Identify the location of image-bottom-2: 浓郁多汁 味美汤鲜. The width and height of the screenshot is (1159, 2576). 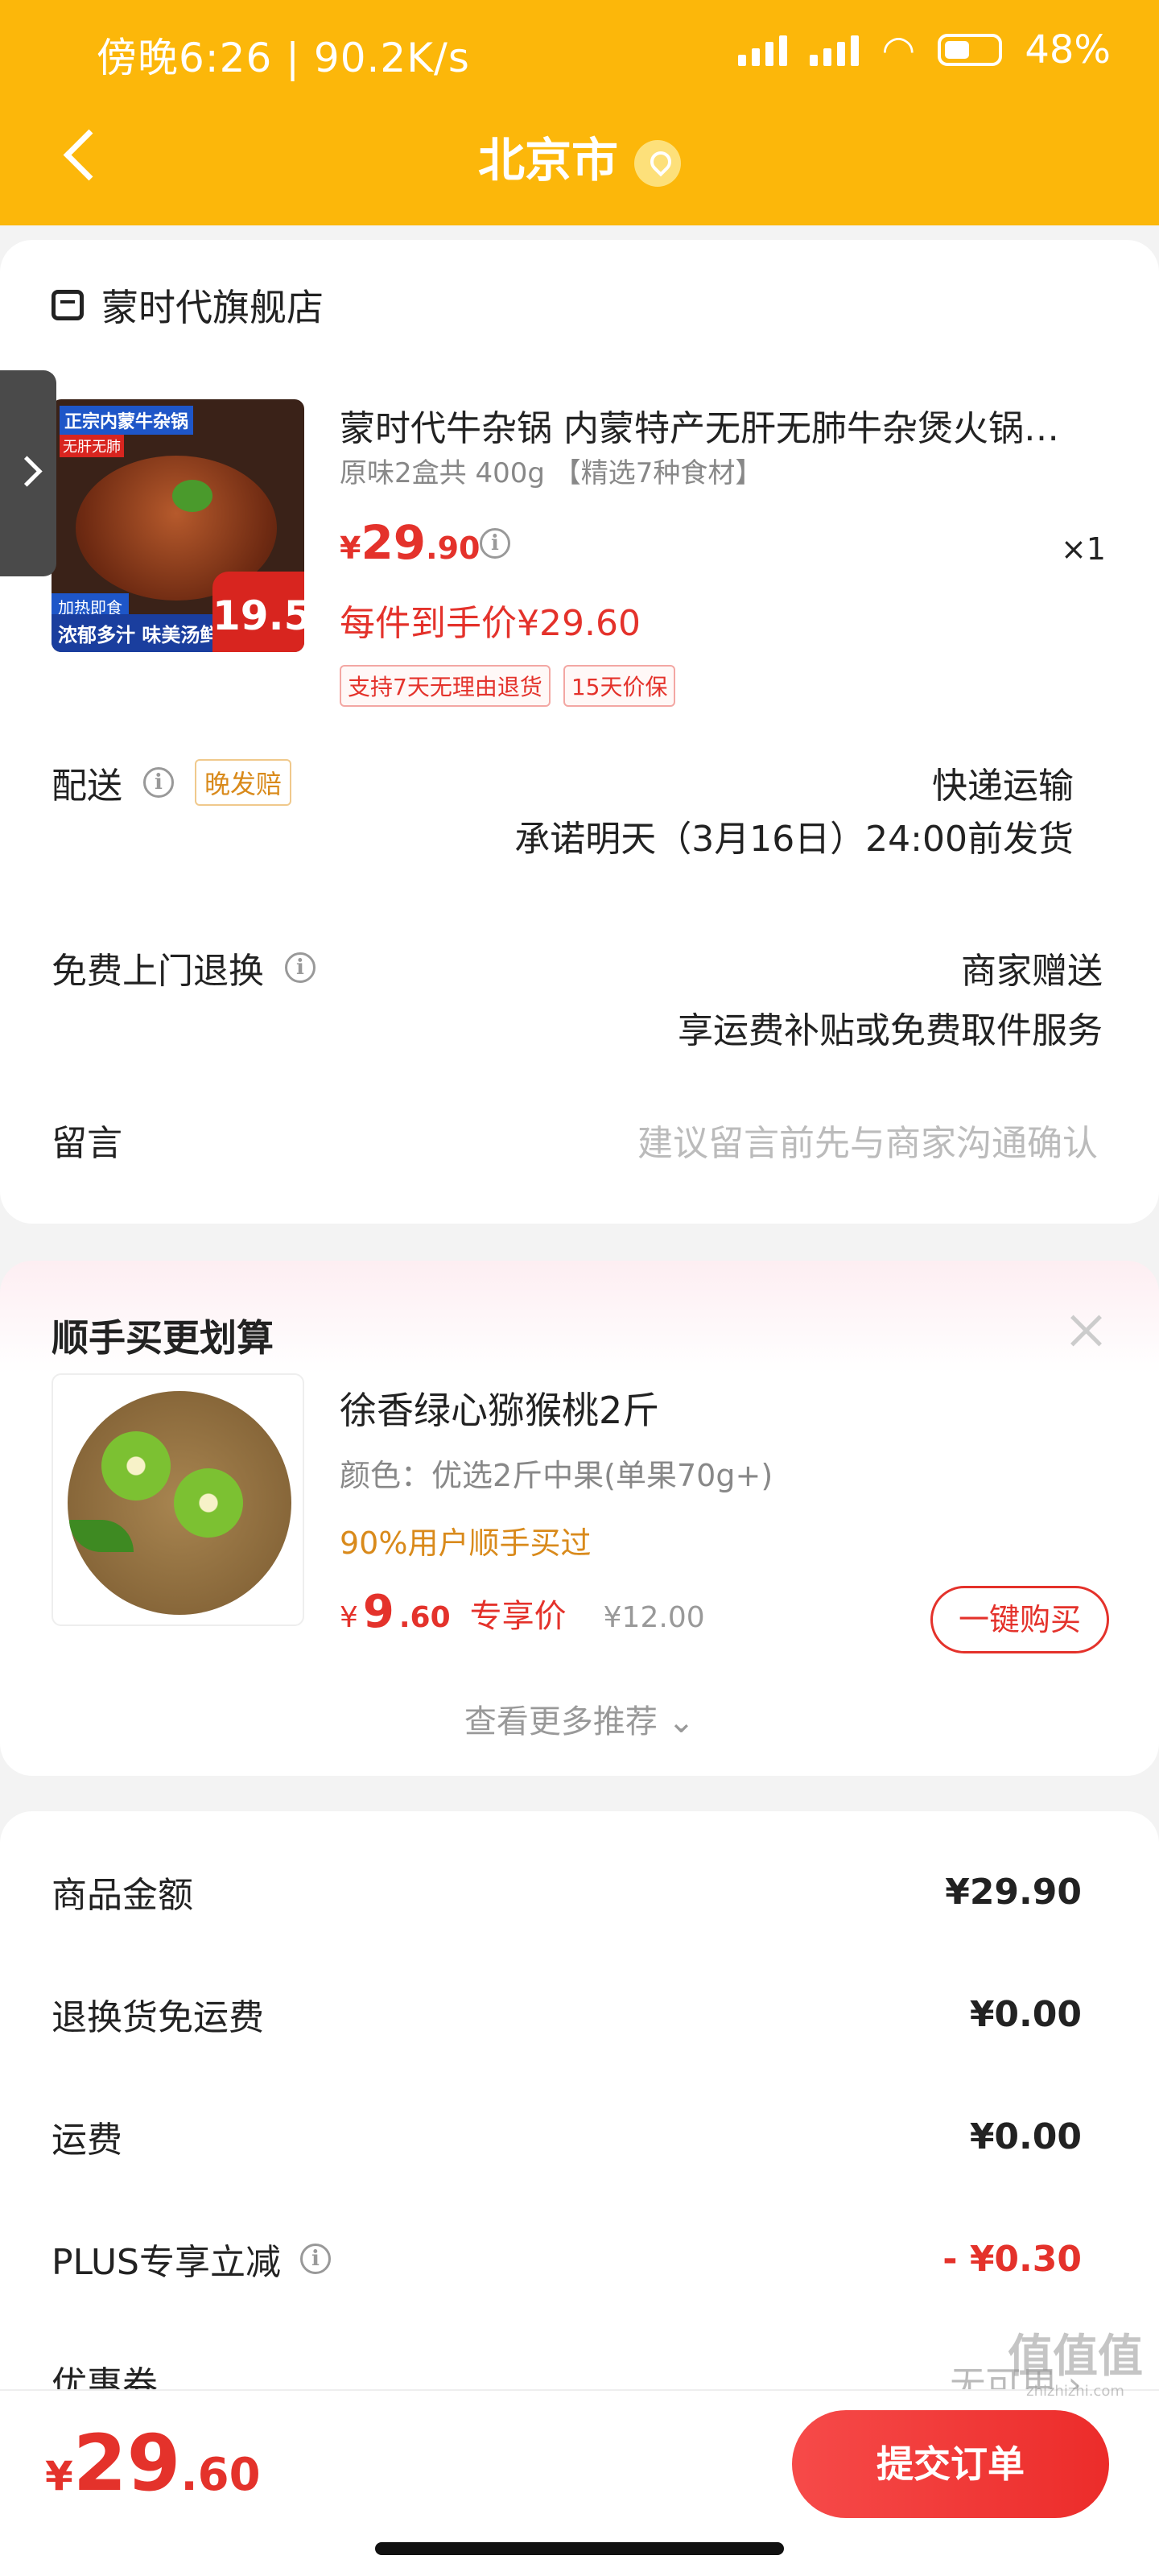
(140, 633).